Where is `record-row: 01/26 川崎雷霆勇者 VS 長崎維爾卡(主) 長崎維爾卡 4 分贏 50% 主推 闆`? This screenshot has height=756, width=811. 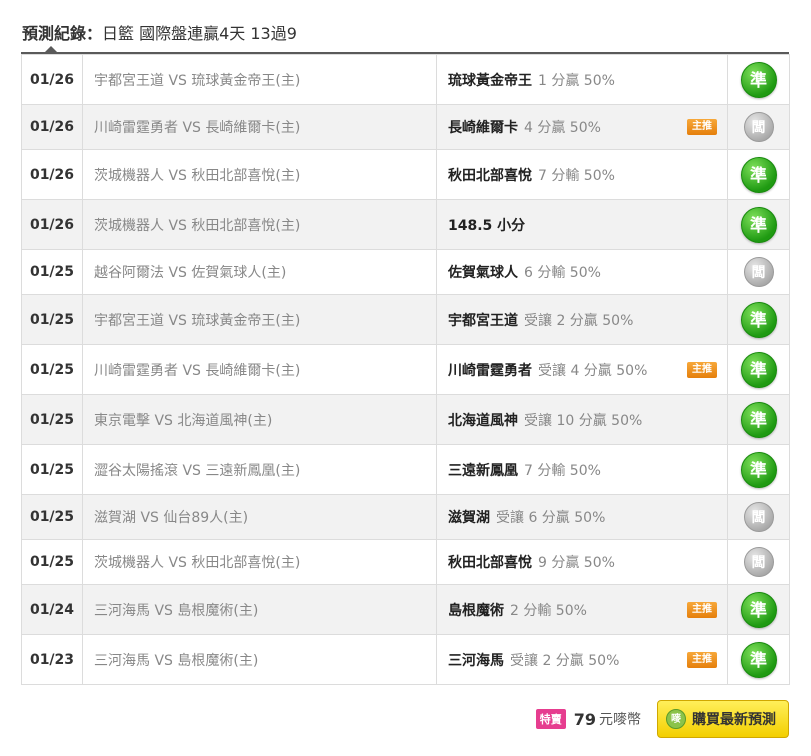 record-row: 01/26 川崎雷霆勇者 VS 長崎維爾卡(主) 長崎維爾卡 4 分贏 50% 主推 闆 is located at coordinates (405, 127).